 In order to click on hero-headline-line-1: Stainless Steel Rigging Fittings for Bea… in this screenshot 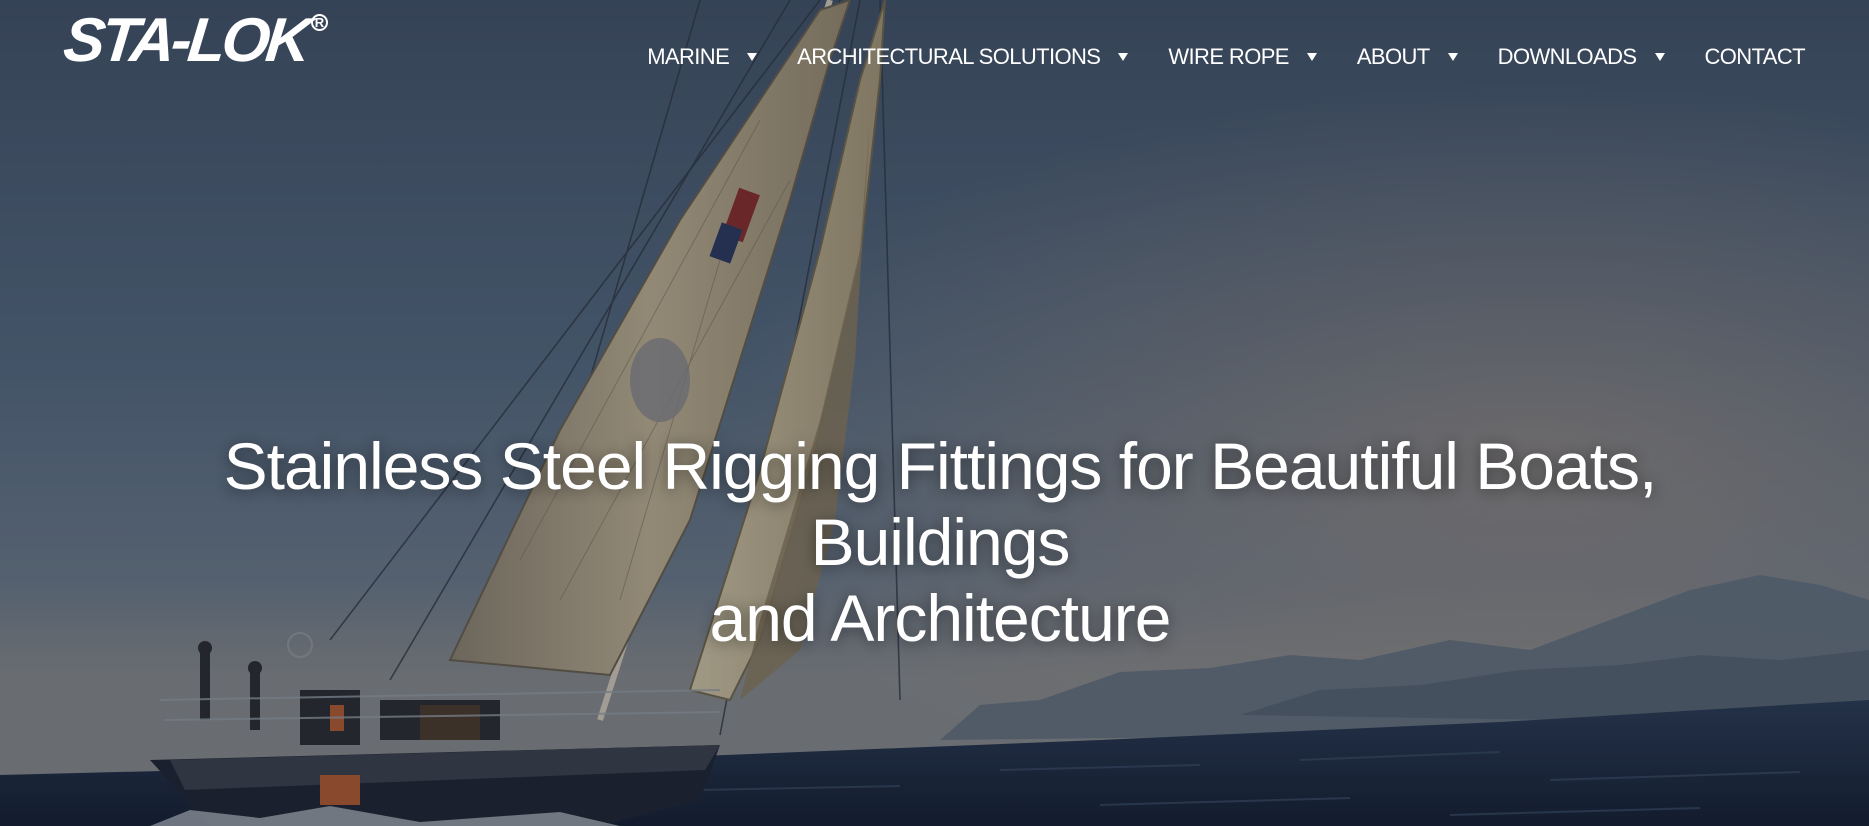, I will do `click(940, 504)`.